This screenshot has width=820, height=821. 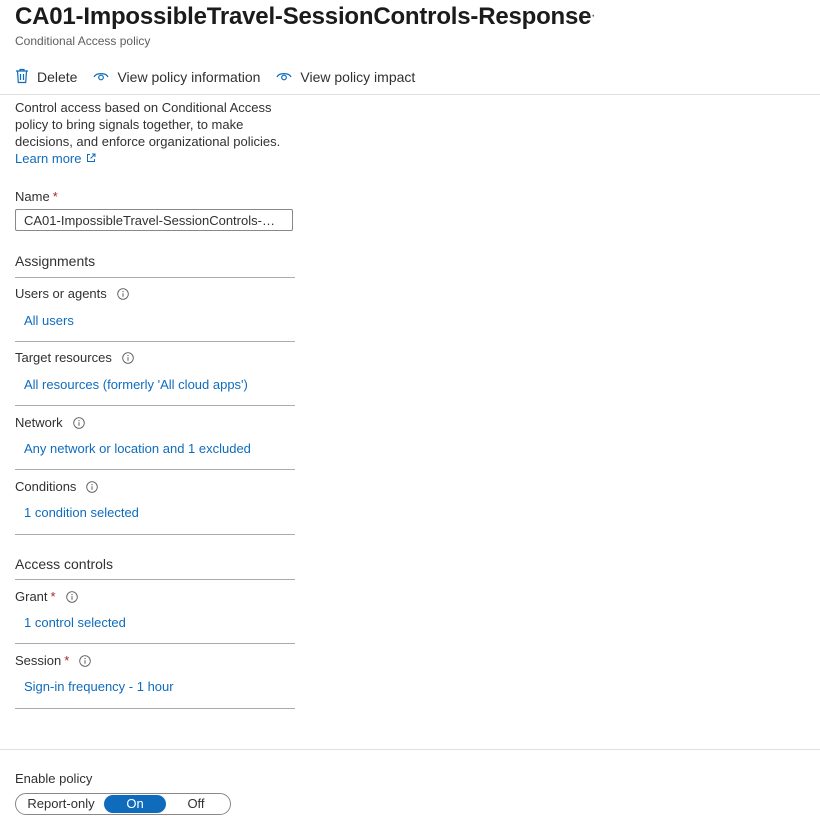 I want to click on session-label: Session *, so click(x=53, y=660).